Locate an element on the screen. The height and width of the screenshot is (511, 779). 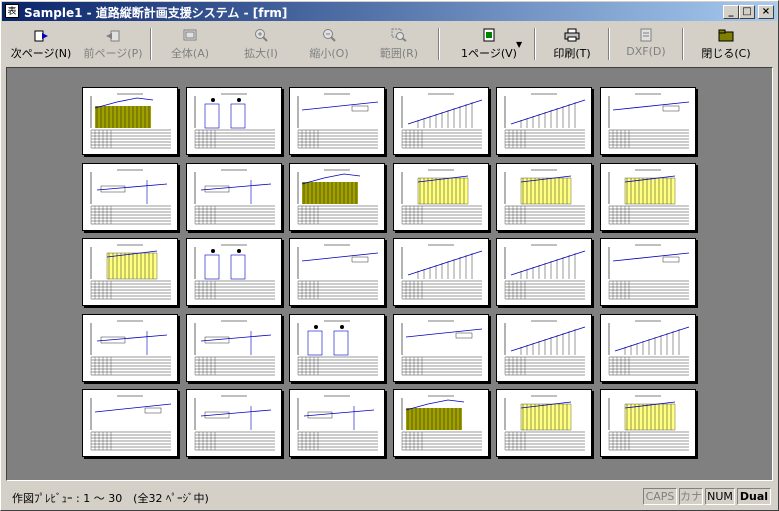
zoom-out-icon is located at coordinates (329, 35).